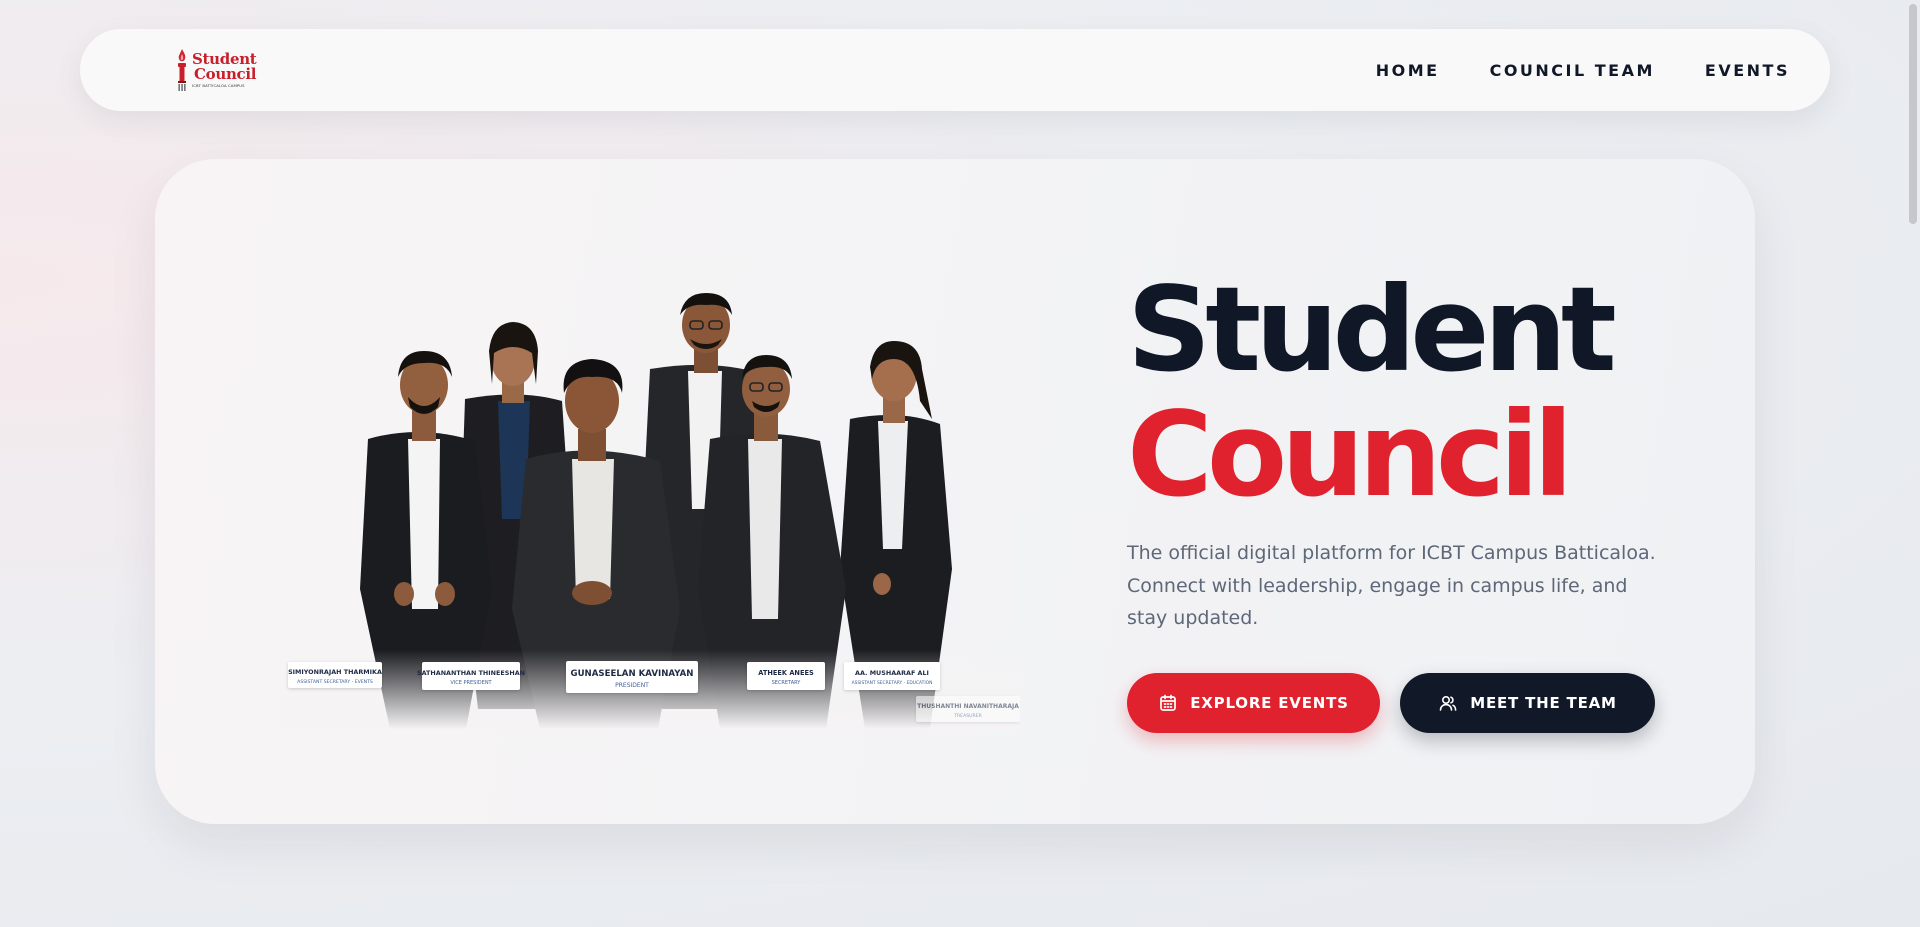  Describe the element at coordinates (632, 685) in the screenshot. I see `name-card-role: PRESIDENT` at that location.